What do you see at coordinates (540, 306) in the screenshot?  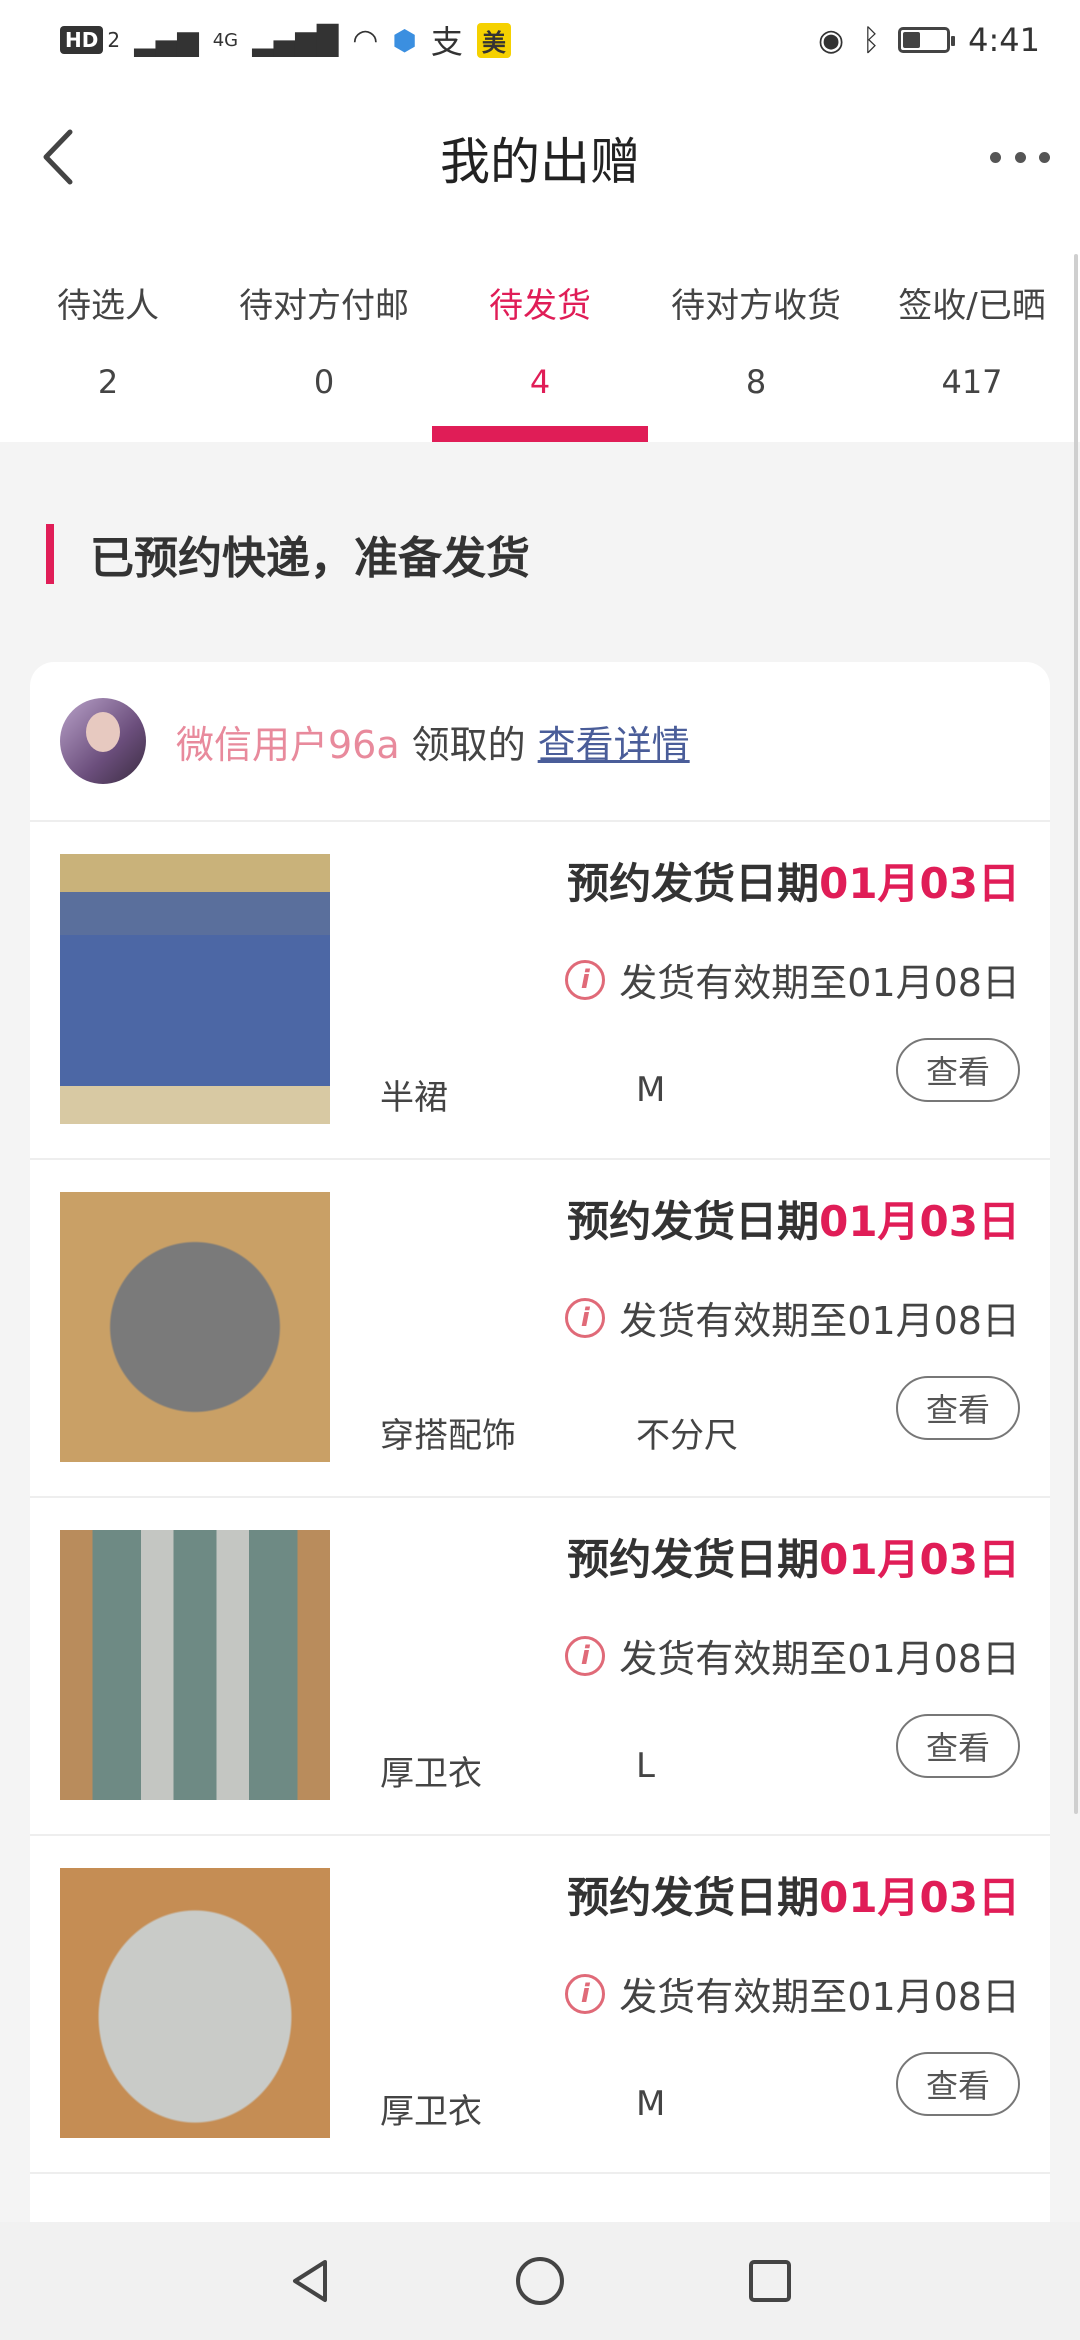 I see `tab-label: 待发货` at bounding box center [540, 306].